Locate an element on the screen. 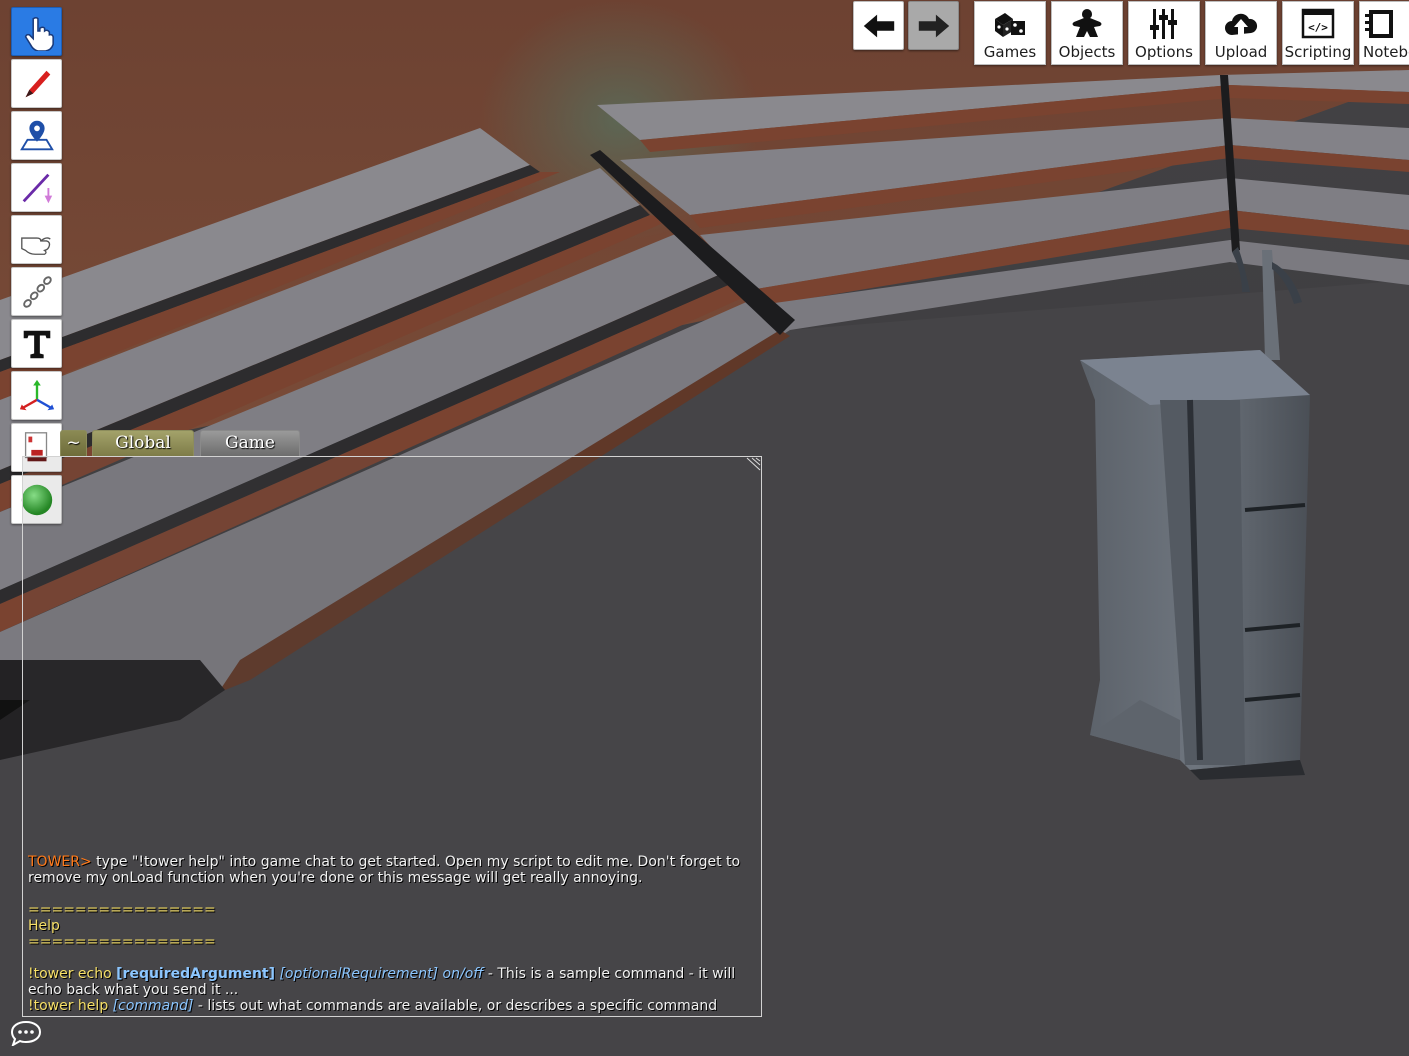  command-name: !tower echo is located at coordinates (70, 974).